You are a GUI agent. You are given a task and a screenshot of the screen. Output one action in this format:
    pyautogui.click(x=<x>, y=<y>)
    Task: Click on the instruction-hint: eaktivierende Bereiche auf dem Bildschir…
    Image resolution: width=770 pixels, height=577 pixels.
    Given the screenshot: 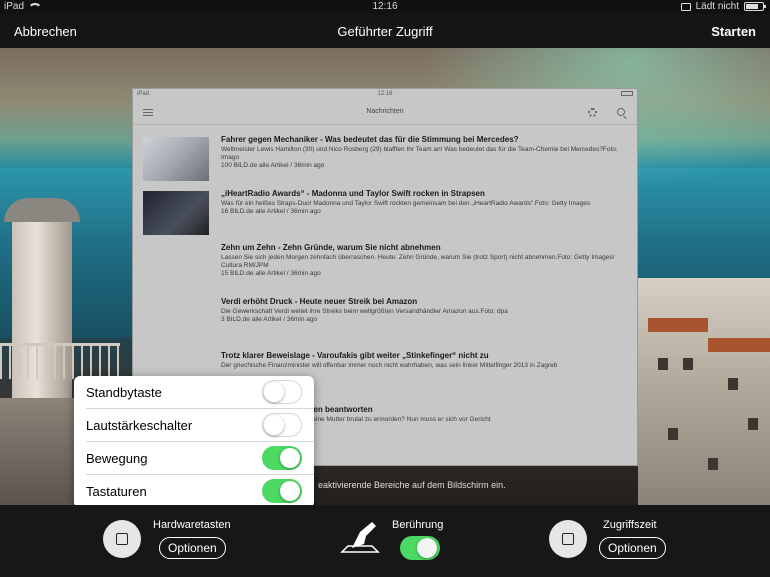 What is the action you would take?
    pyautogui.click(x=412, y=485)
    